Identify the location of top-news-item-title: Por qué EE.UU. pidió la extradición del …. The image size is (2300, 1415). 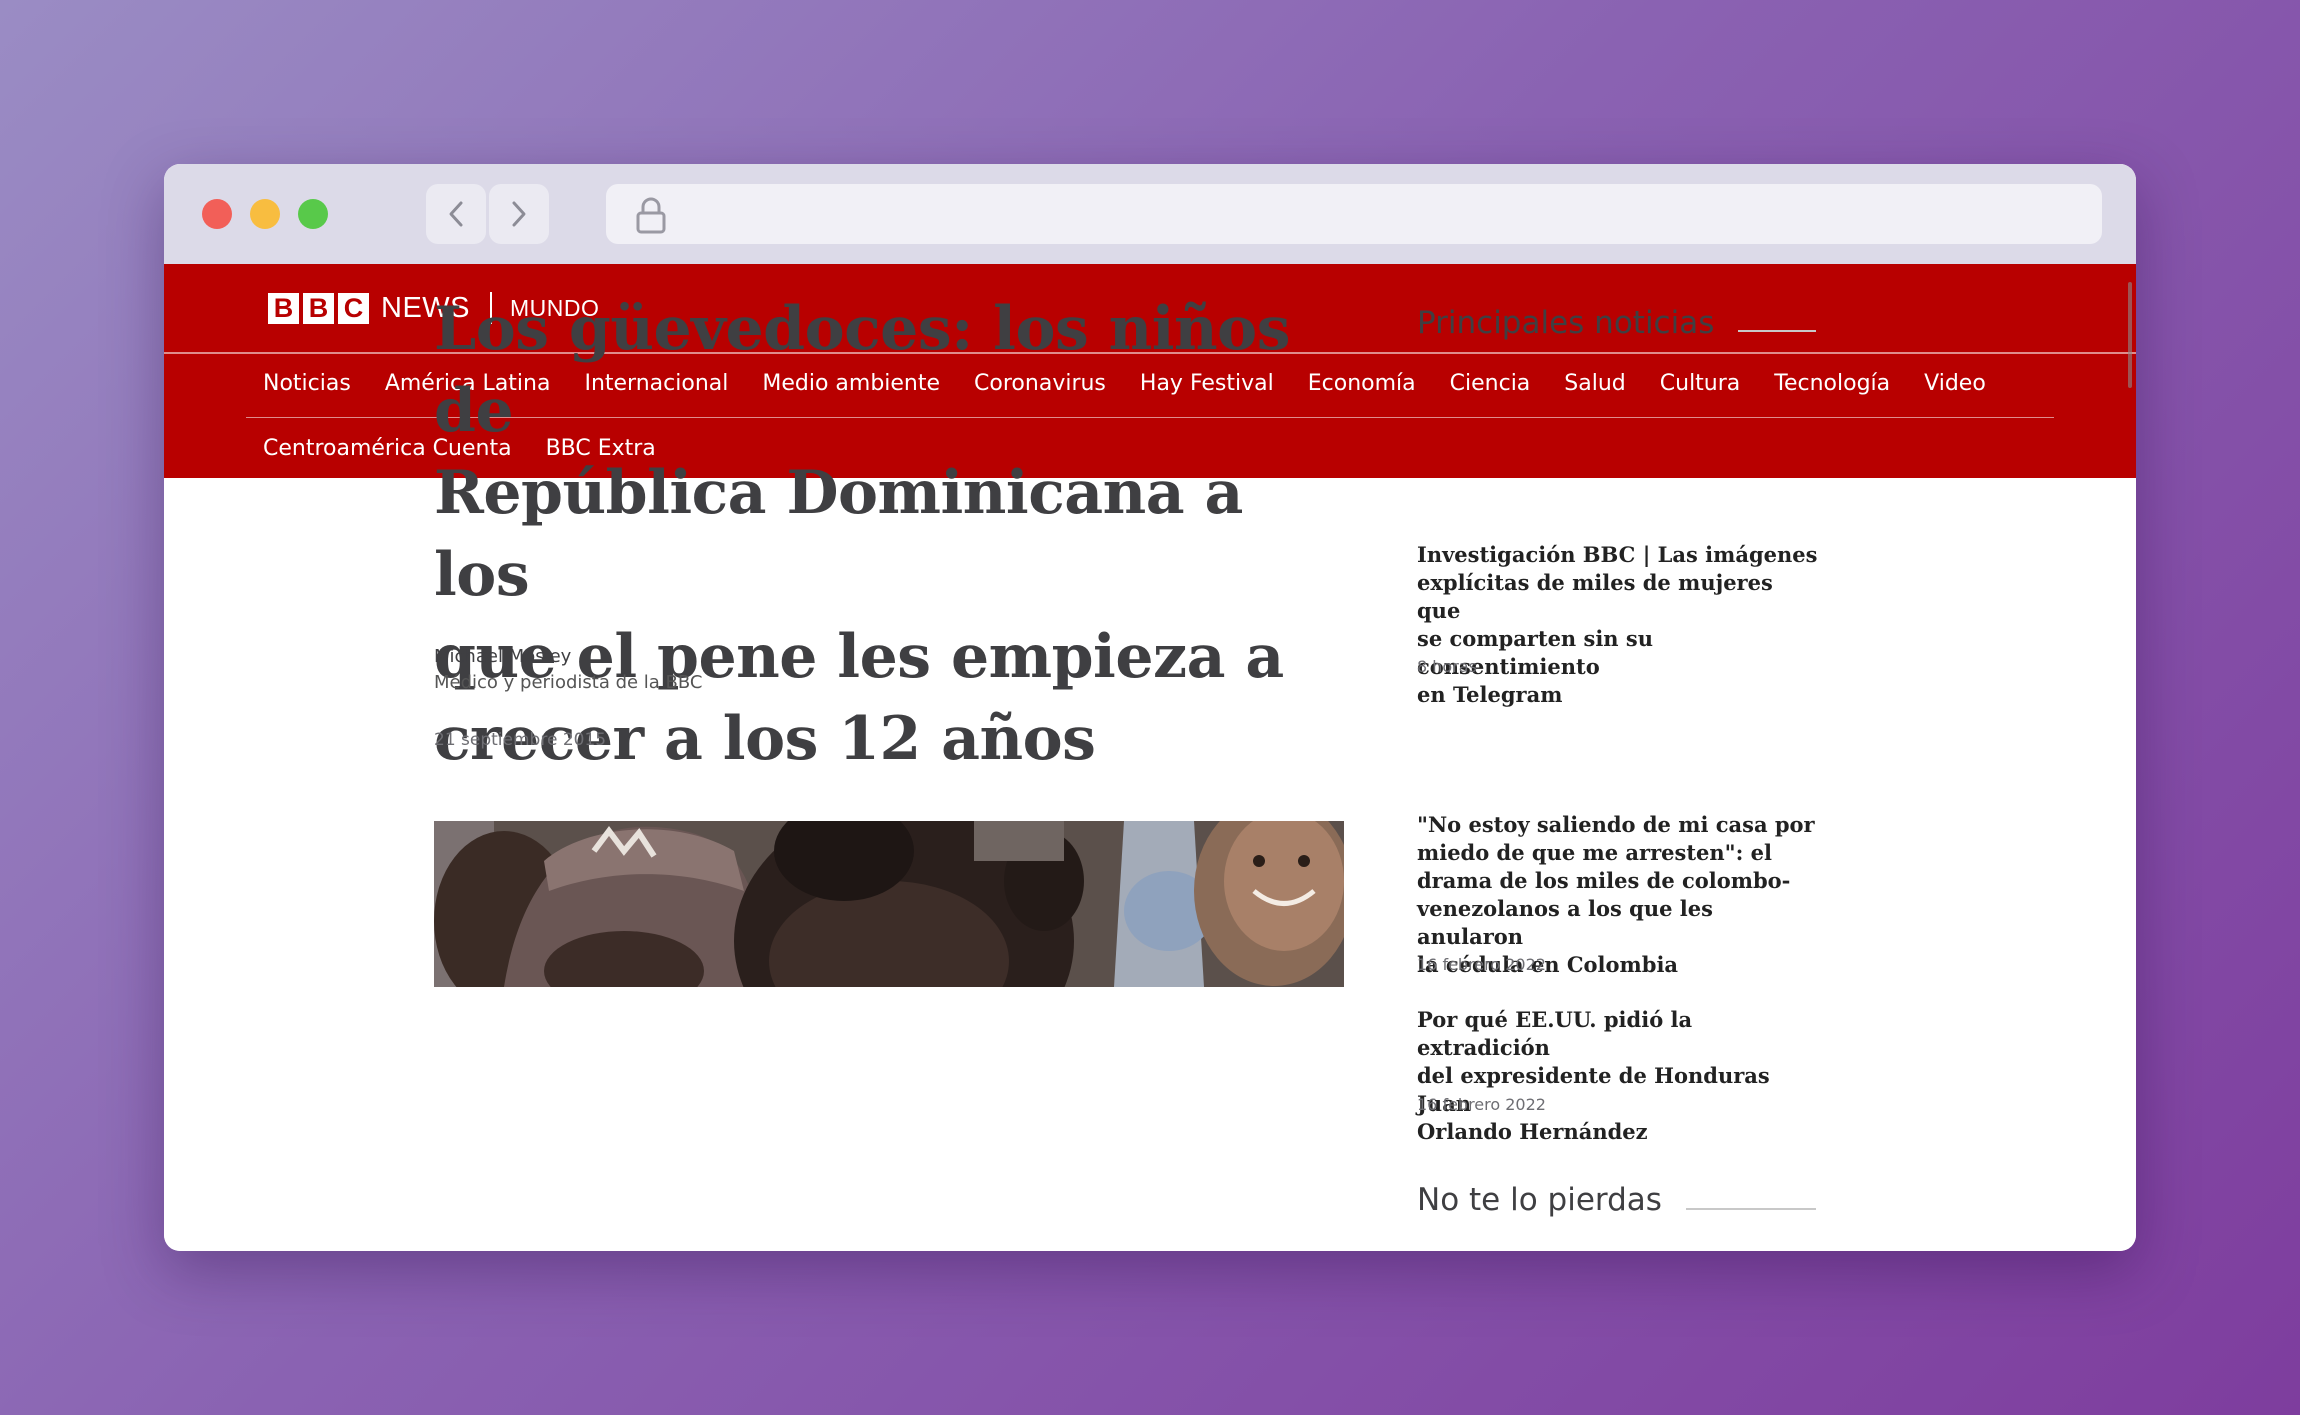
(1619, 1076).